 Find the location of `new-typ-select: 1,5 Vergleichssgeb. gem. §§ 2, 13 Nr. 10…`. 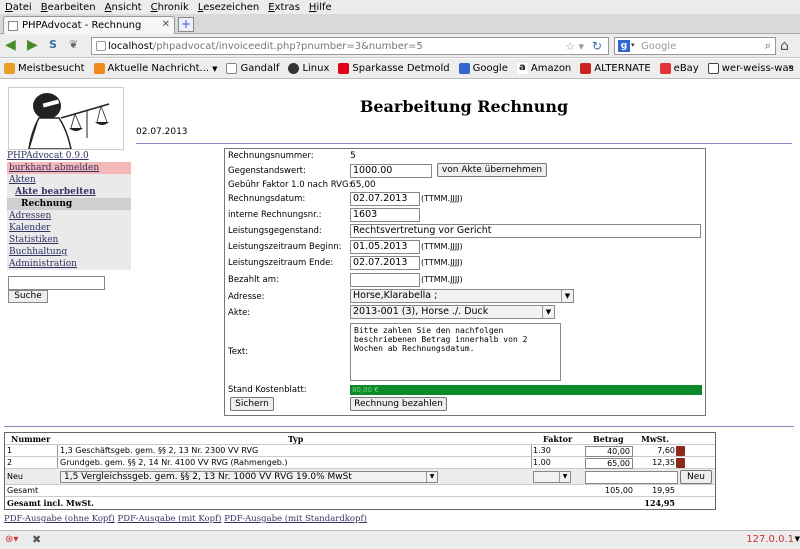

new-typ-select: 1,5 Vergleichssgeb. gem. §§ 2, 13 Nr. 10… is located at coordinates (249, 477).